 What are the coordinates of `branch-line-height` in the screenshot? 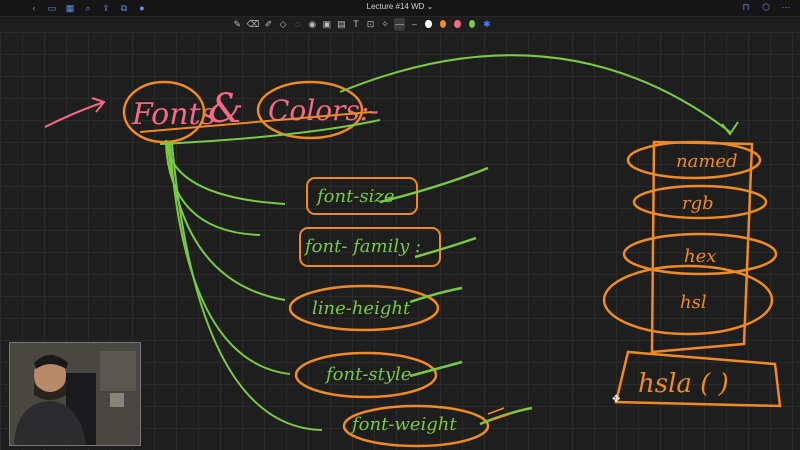 It's located at (226, 222).